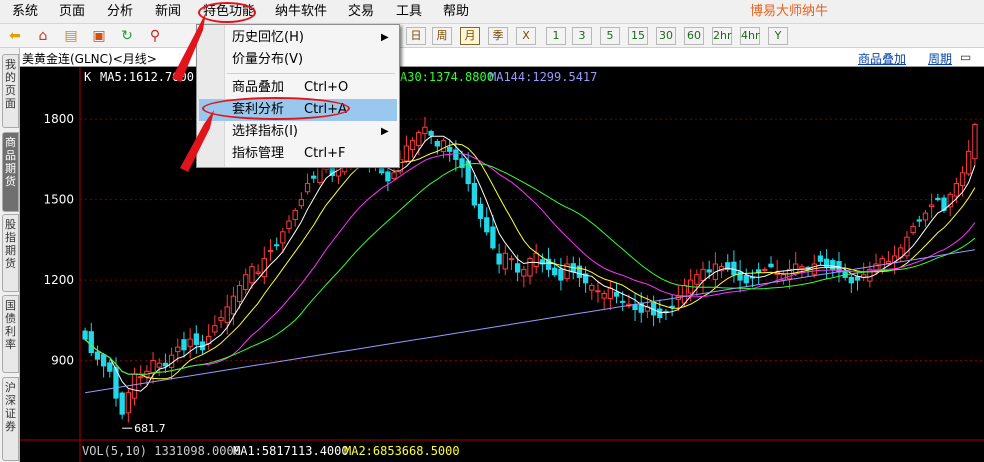 The width and height of the screenshot is (984, 462). What do you see at coordinates (722, 36) in the screenshot?
I see `period-2hr-button: 2hr` at bounding box center [722, 36].